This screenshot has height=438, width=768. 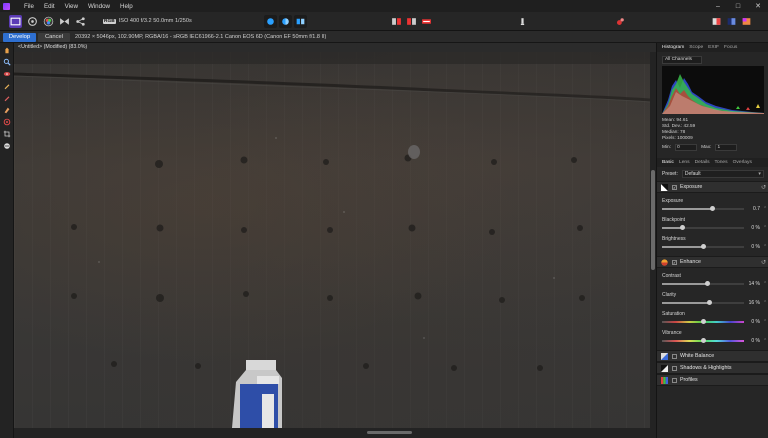 I want to click on profiles-checkbox, so click(x=674, y=380).